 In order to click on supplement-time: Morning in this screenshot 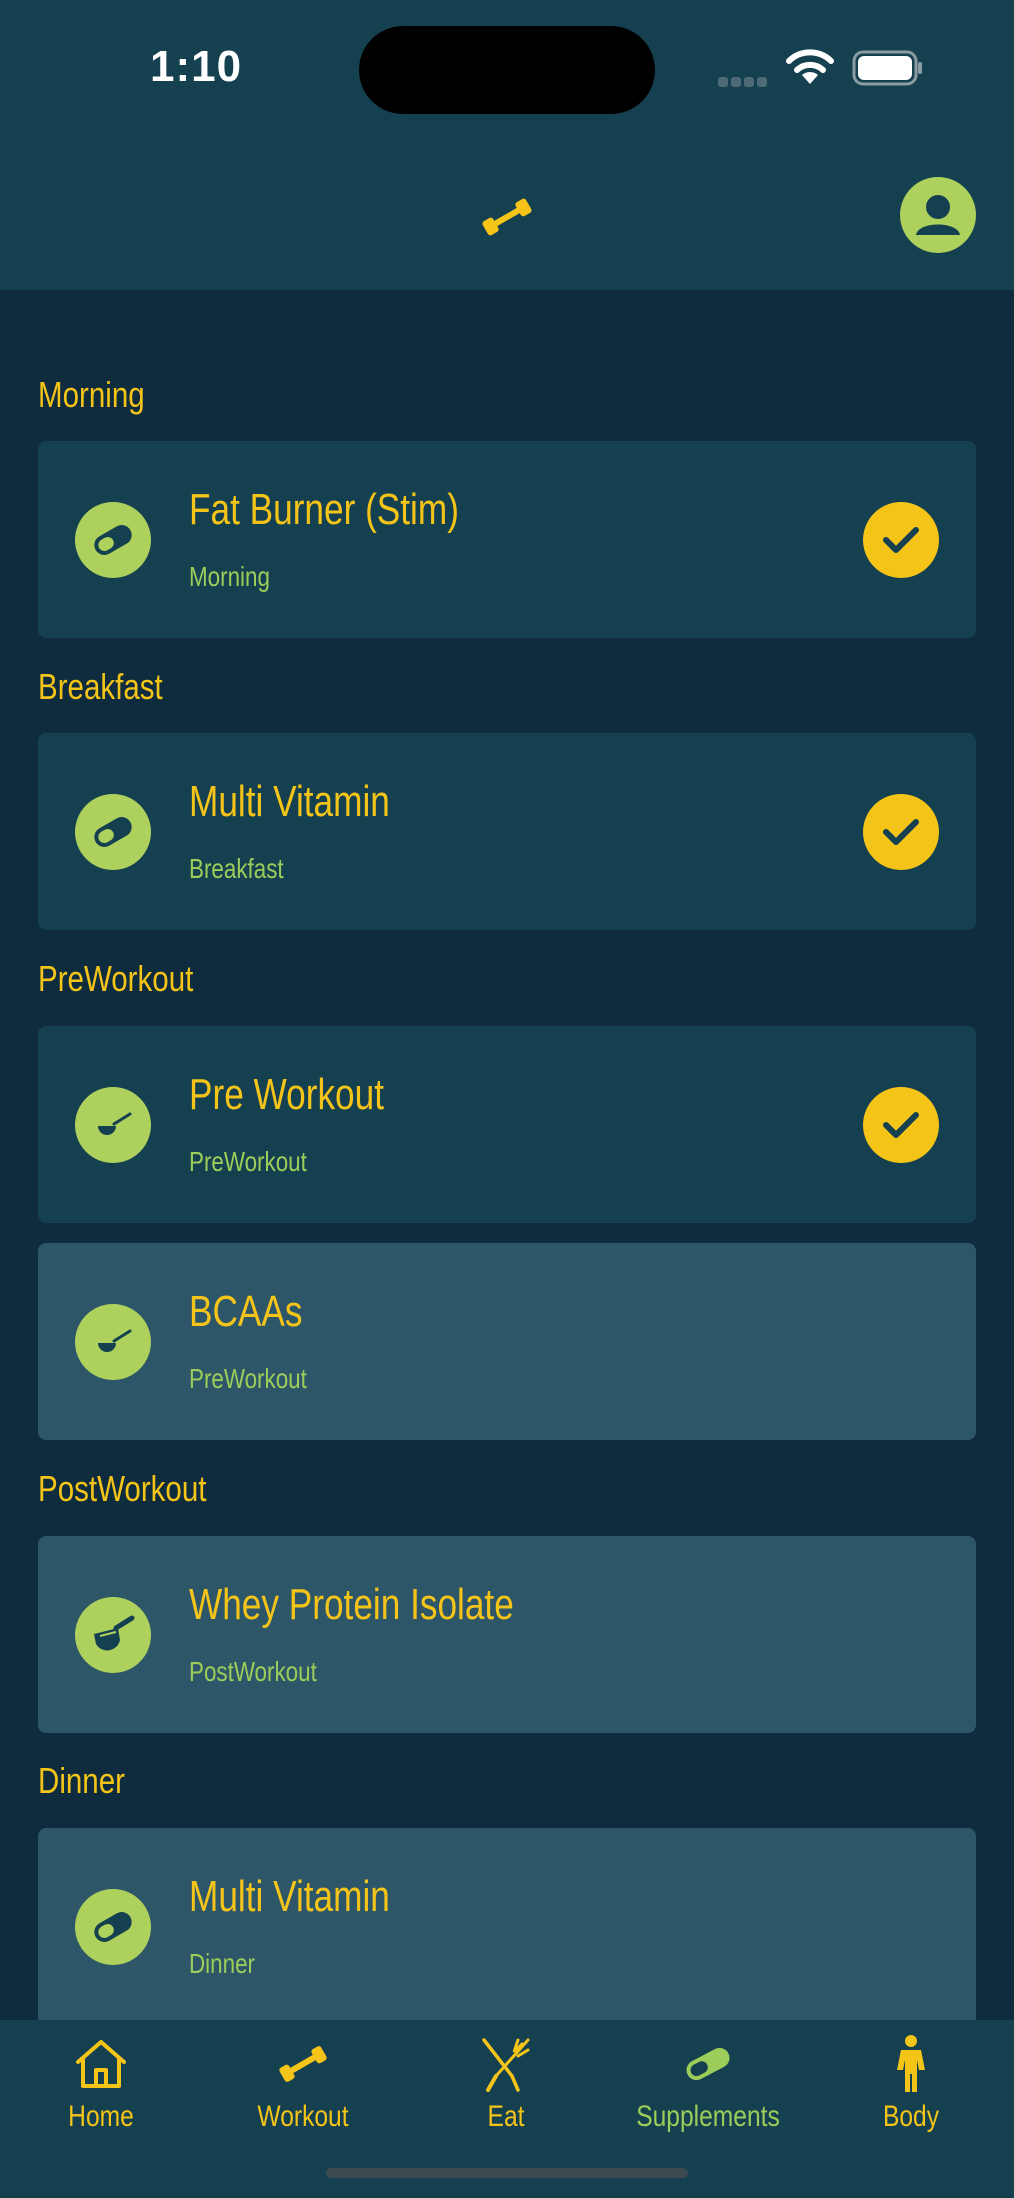, I will do `click(229, 576)`.